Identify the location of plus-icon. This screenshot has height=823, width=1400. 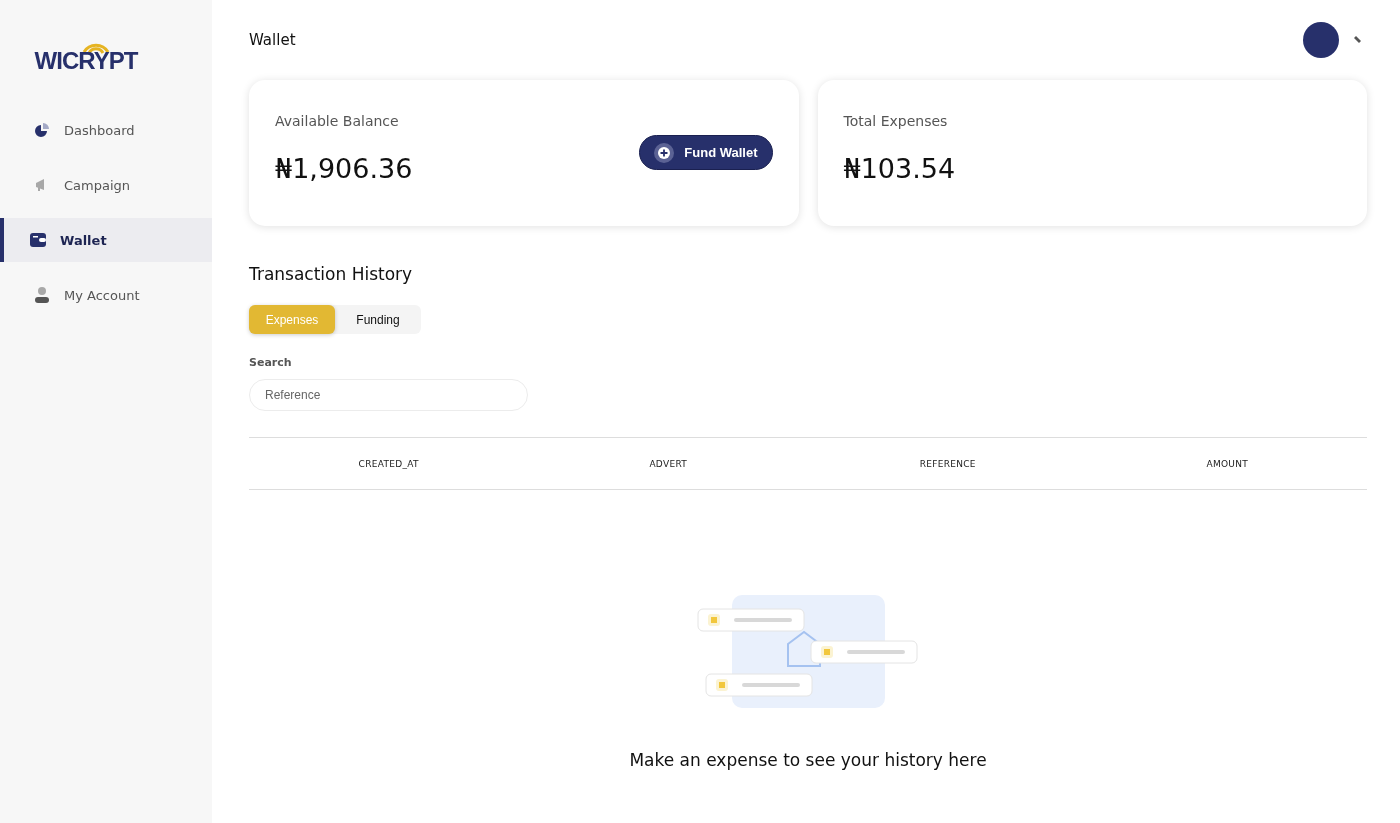
(664, 152).